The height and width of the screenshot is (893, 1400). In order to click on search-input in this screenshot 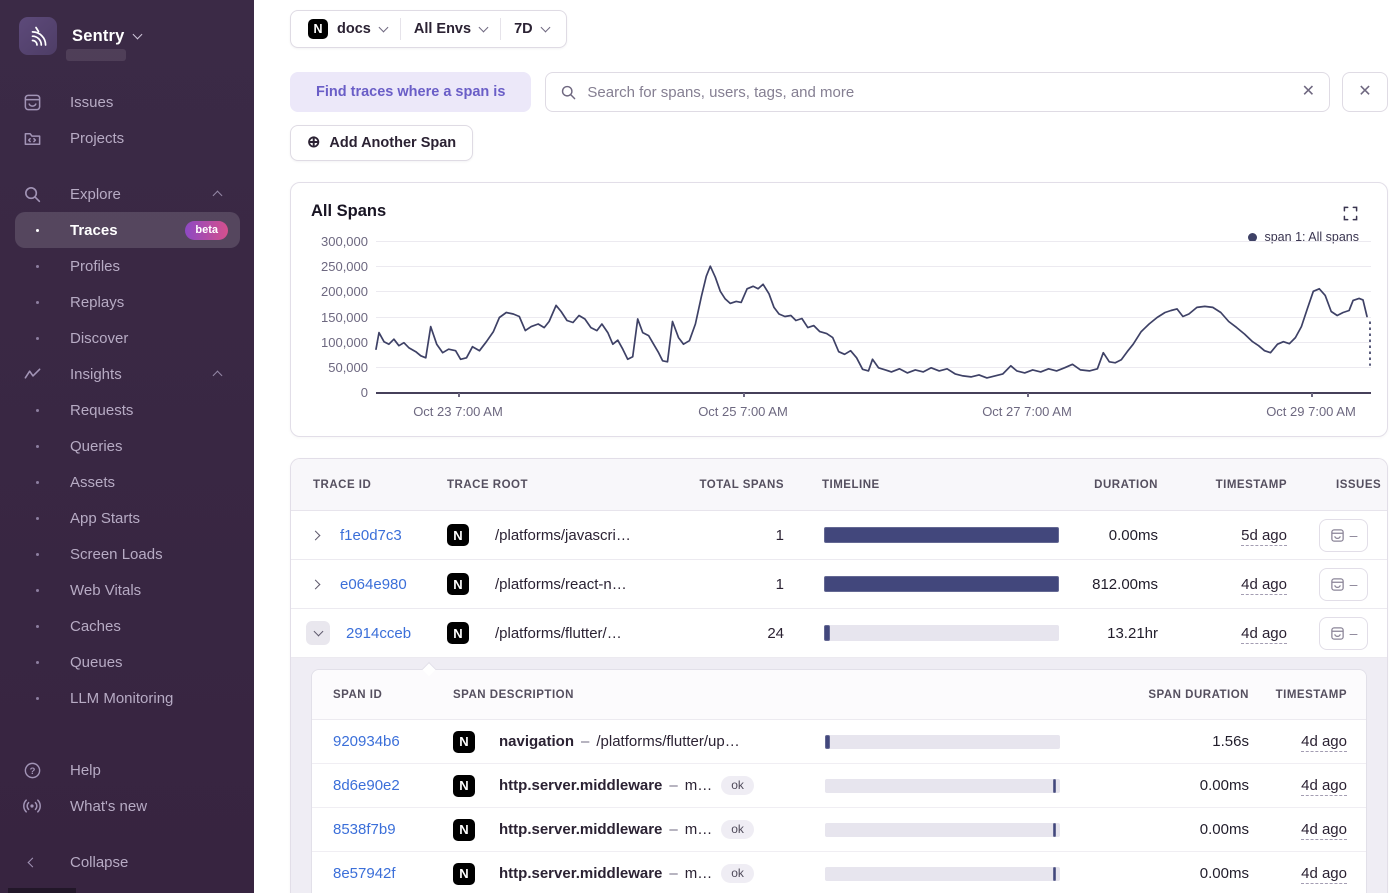, I will do `click(939, 92)`.